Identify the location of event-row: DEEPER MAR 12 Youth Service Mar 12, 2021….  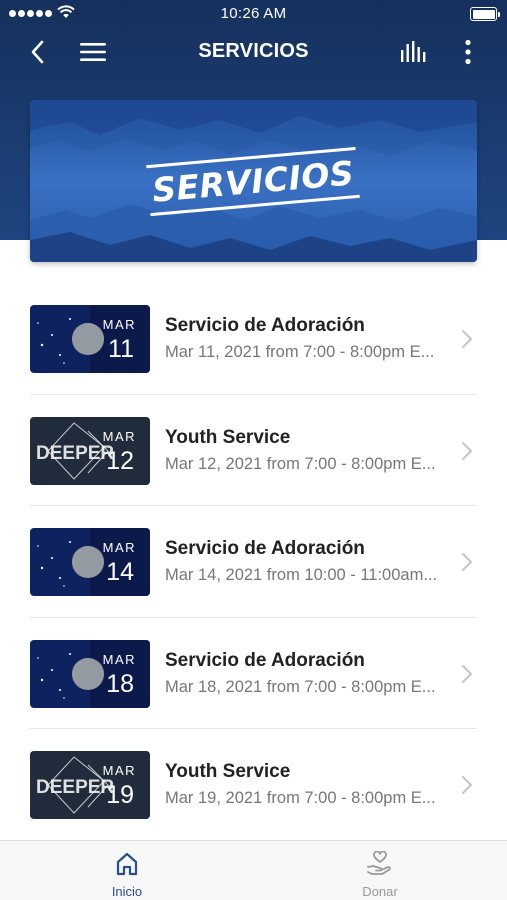
(253, 450).